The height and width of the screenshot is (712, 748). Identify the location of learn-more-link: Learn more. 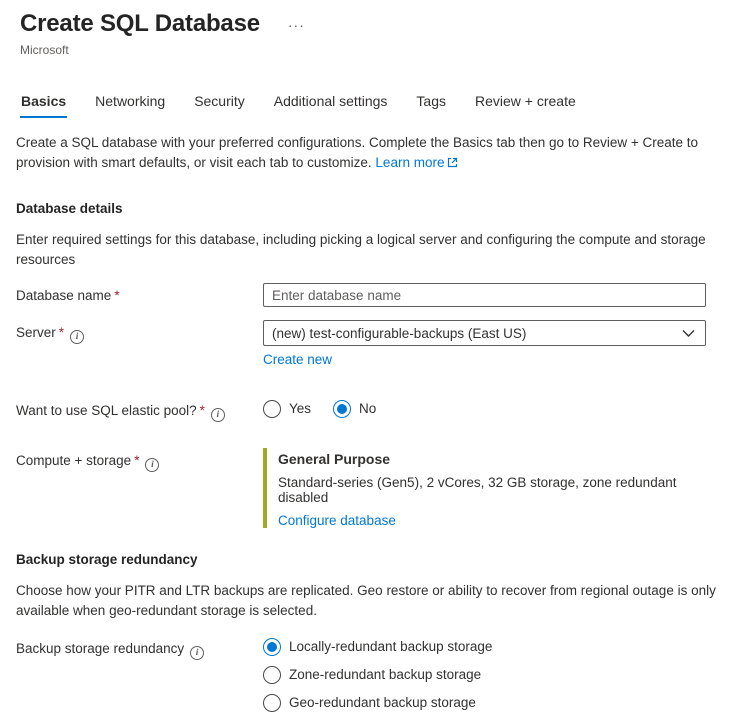
(416, 162).